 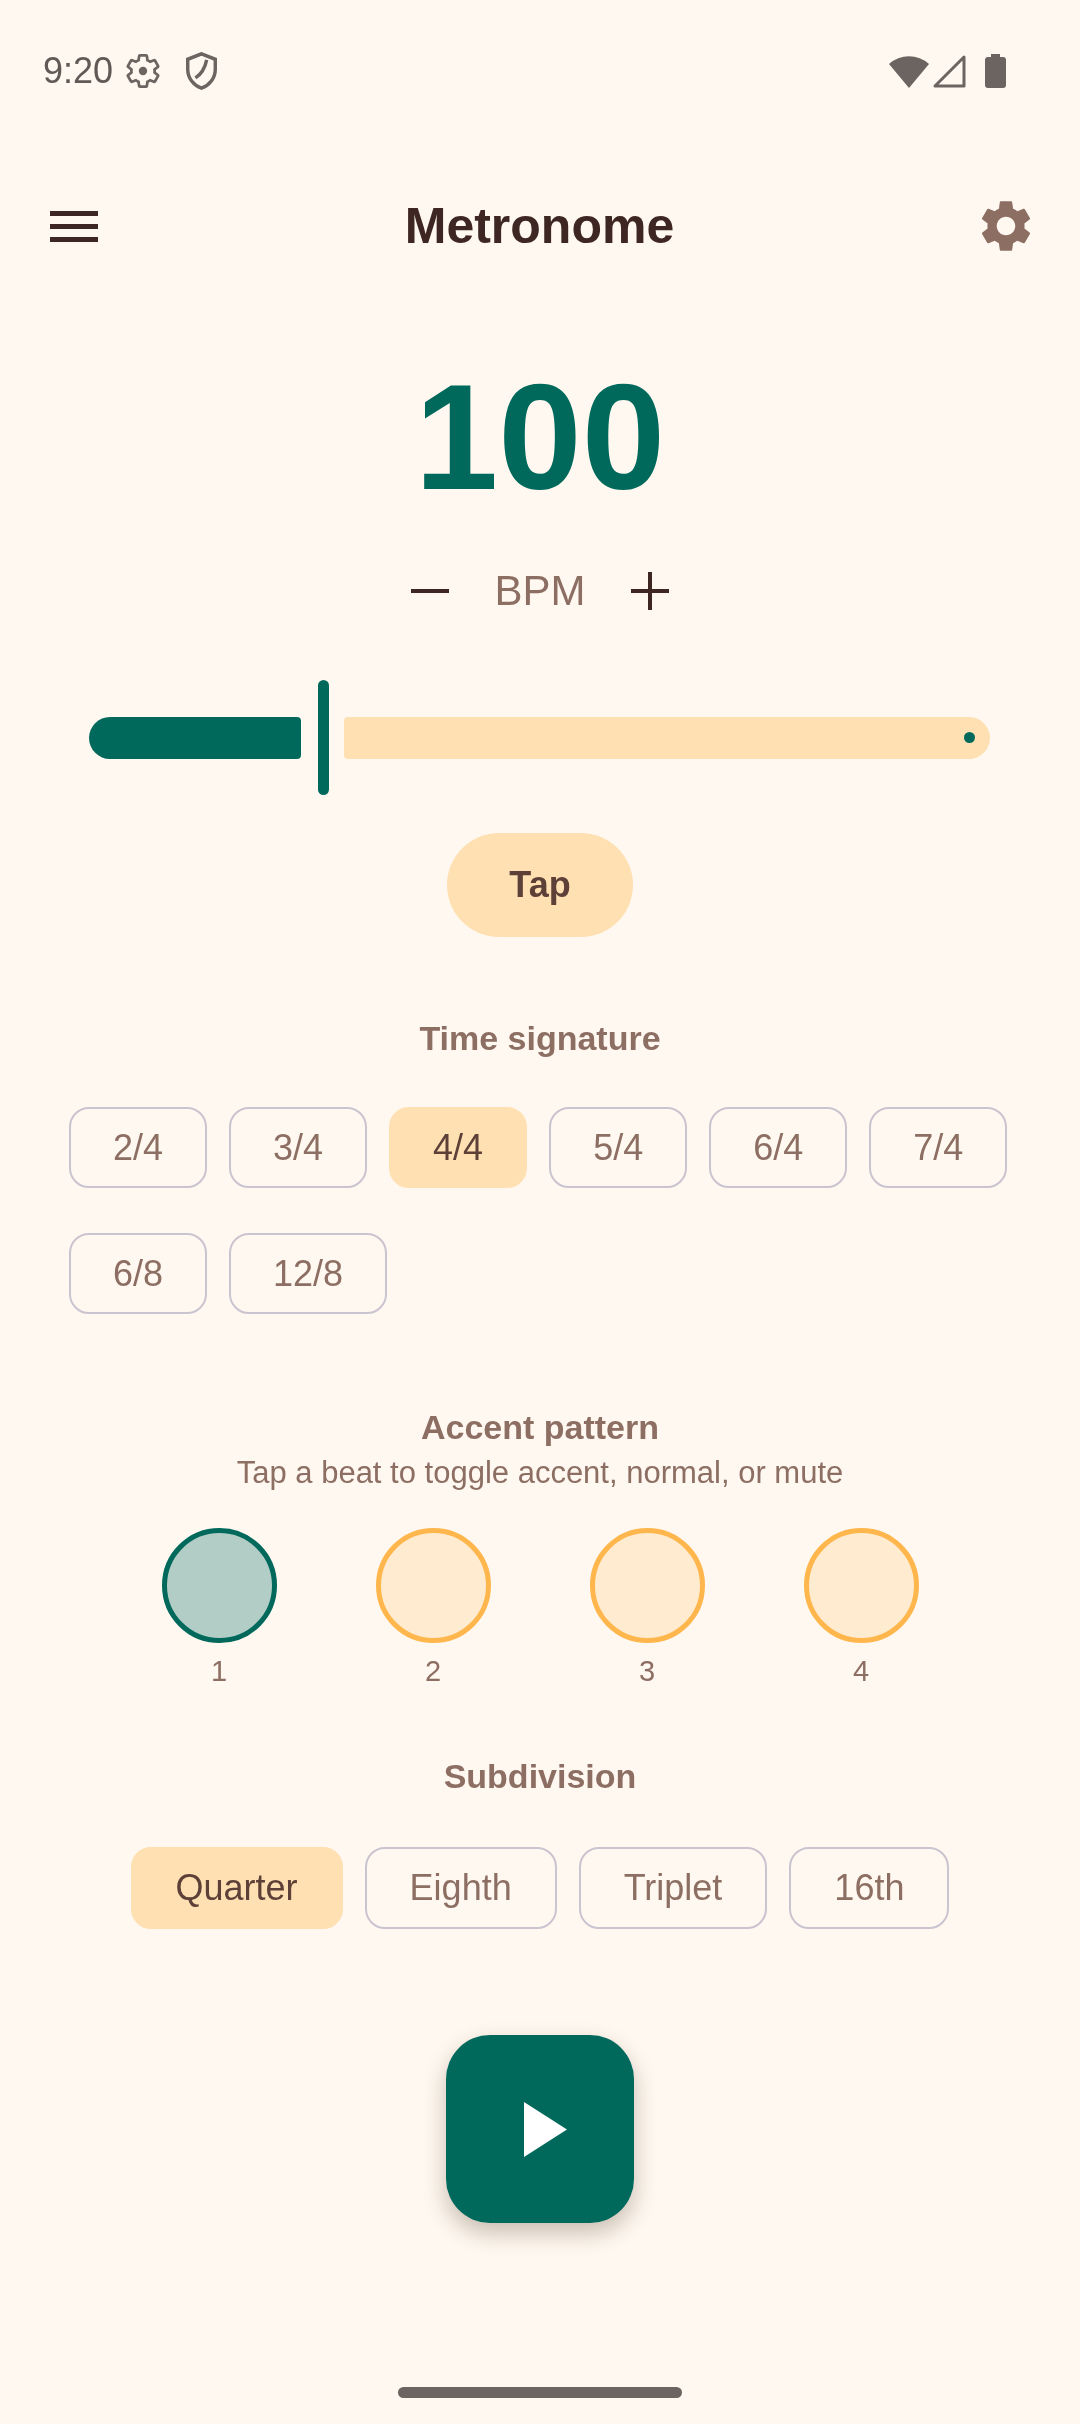 What do you see at coordinates (433, 1671) in the screenshot?
I see `beat-number: 2` at bounding box center [433, 1671].